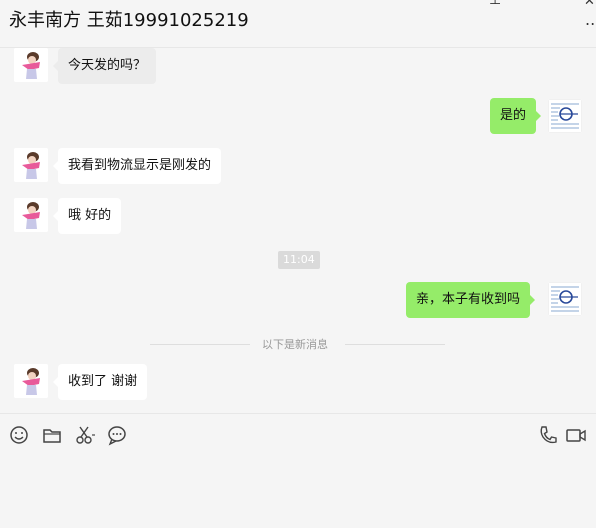  I want to click on time-badge: 11:04, so click(299, 260).